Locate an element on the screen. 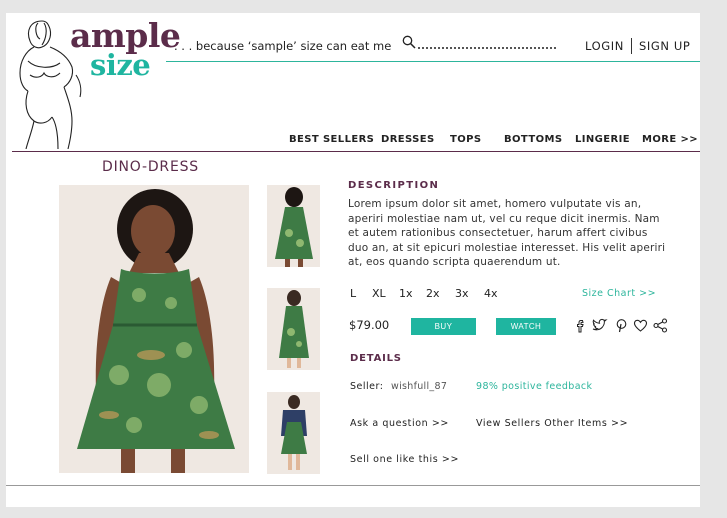 Image resolution: width=727 pixels, height=518 pixels. size-option-3x: 3x is located at coordinates (462, 293).